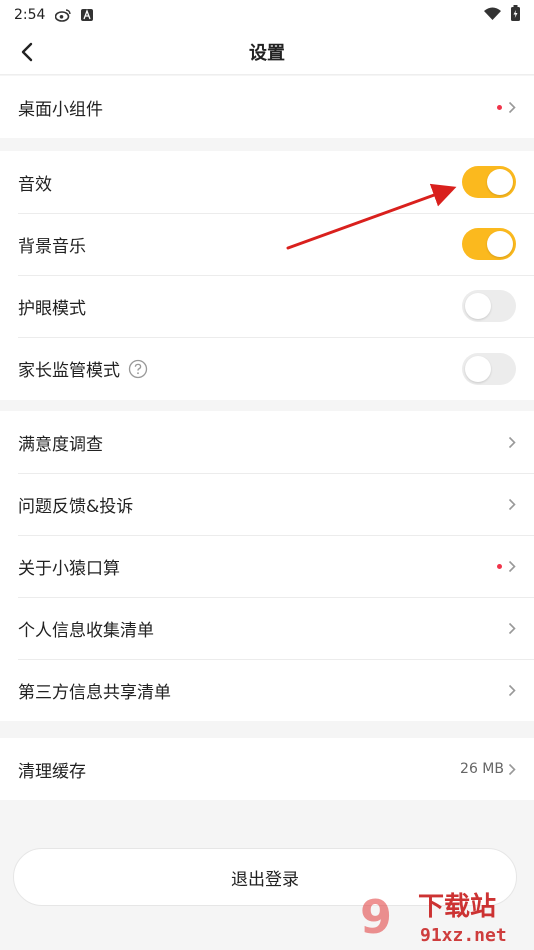  What do you see at coordinates (265, 877) in the screenshot?
I see `logout-button: 退出登录` at bounding box center [265, 877].